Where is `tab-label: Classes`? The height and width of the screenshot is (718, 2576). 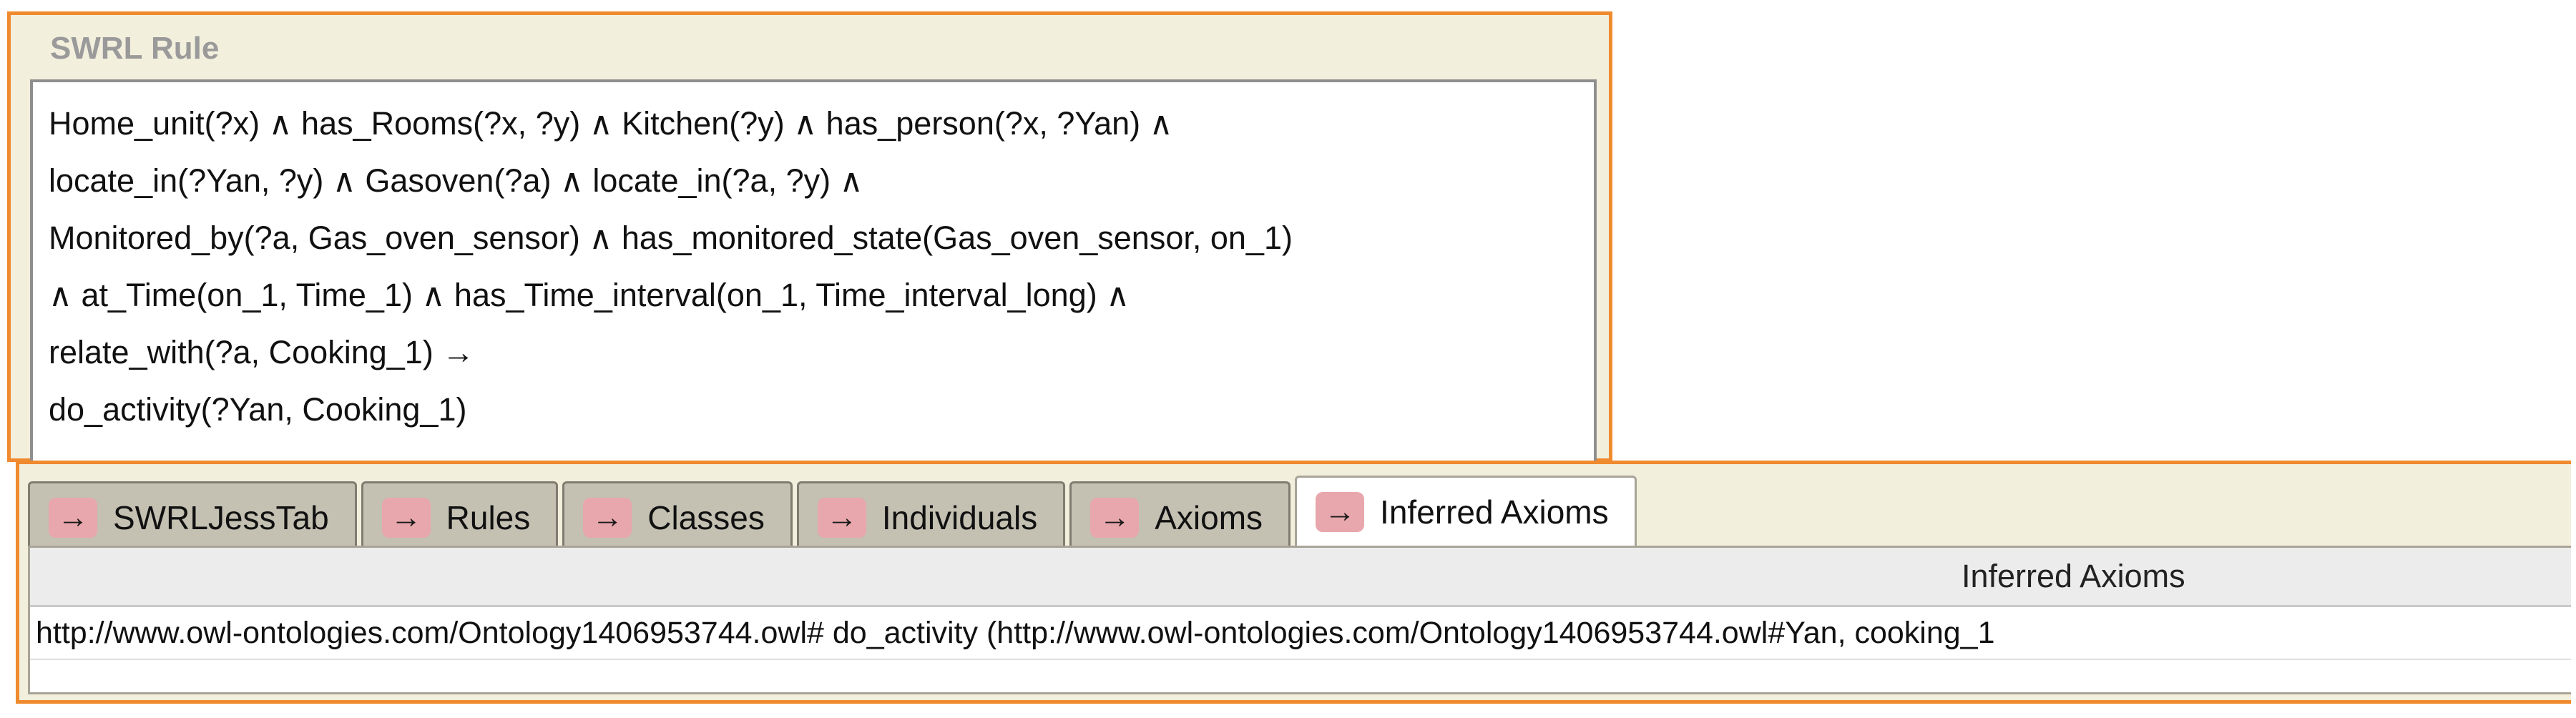
tab-label: Classes is located at coordinates (706, 517).